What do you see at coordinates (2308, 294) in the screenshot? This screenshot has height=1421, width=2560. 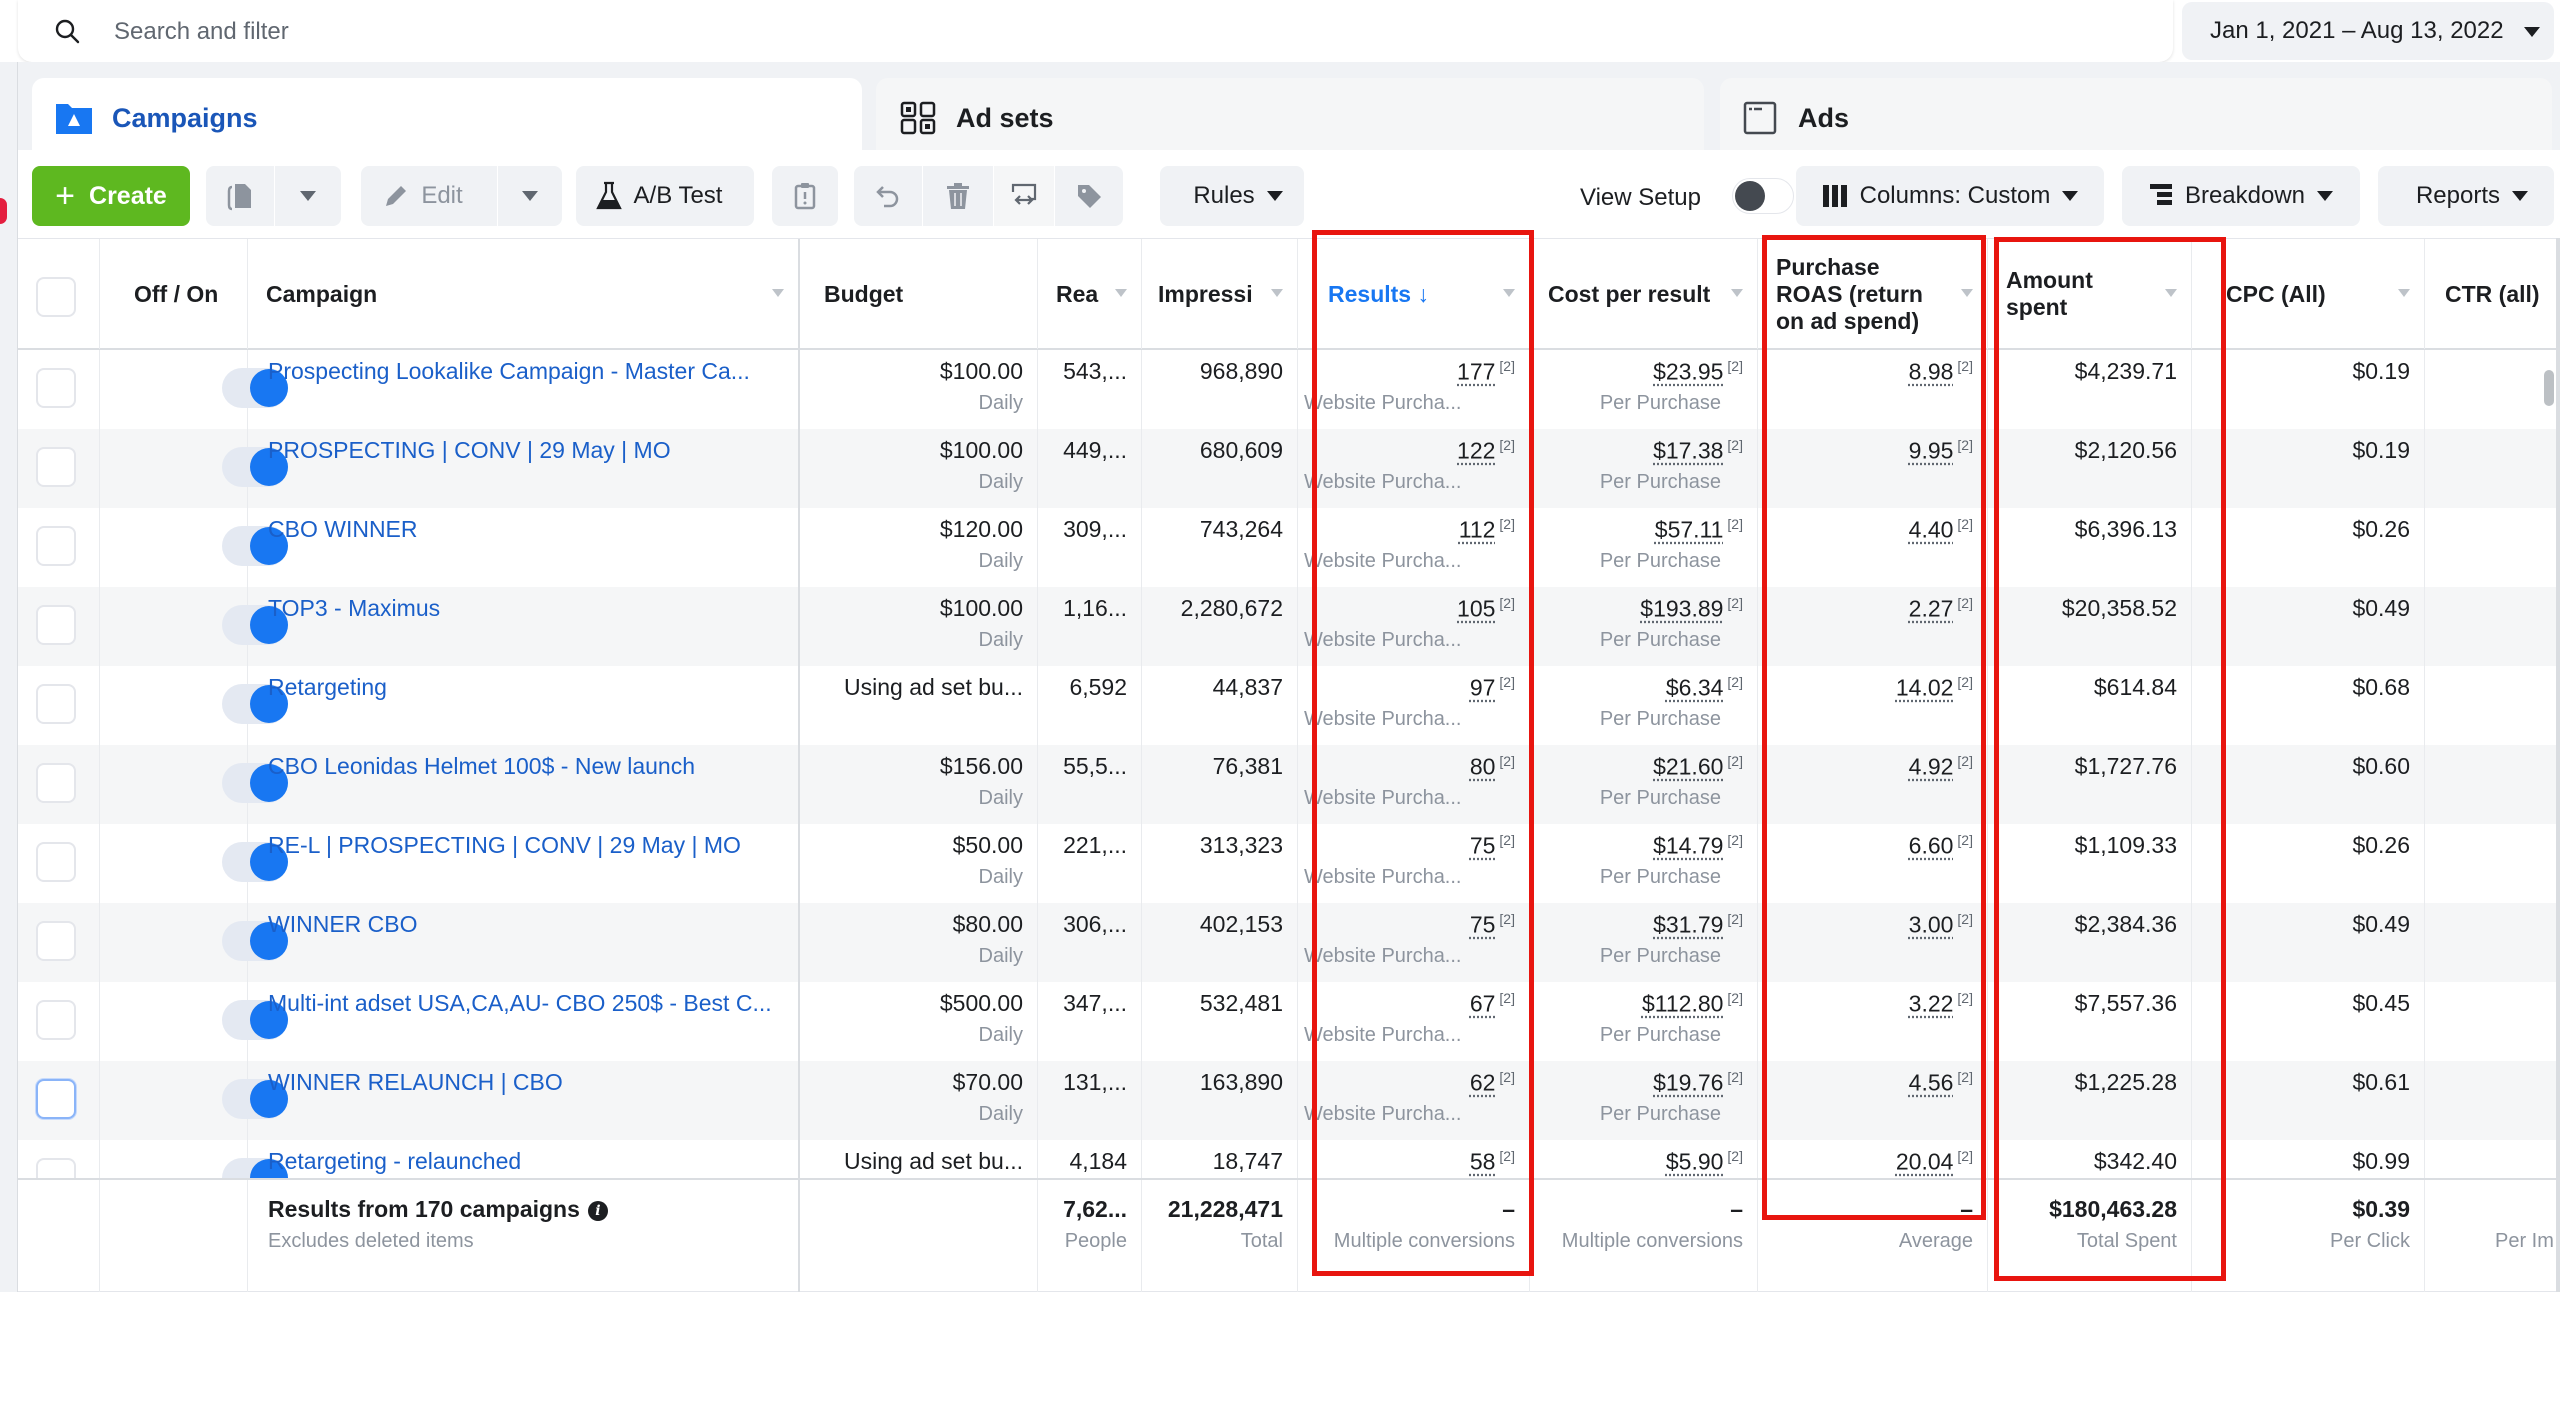 I see `header-cpc: CPC (All)` at bounding box center [2308, 294].